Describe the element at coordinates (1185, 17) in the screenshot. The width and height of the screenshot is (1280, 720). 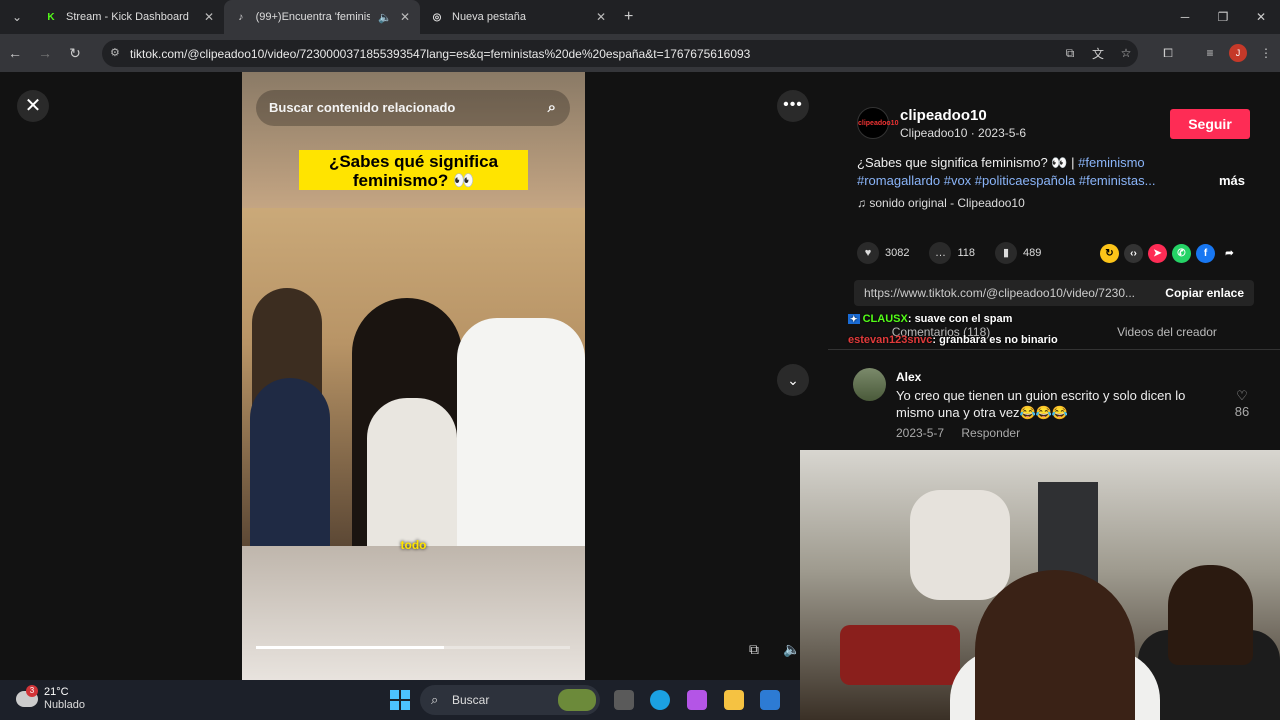
I see `minimize-icon: ─` at that location.